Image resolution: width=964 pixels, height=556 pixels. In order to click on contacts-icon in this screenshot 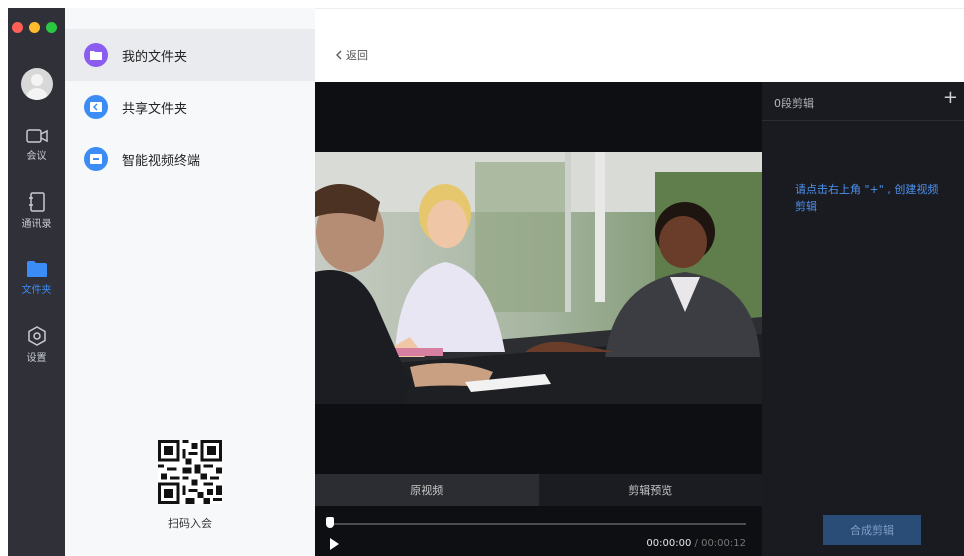, I will do `click(36, 202)`.